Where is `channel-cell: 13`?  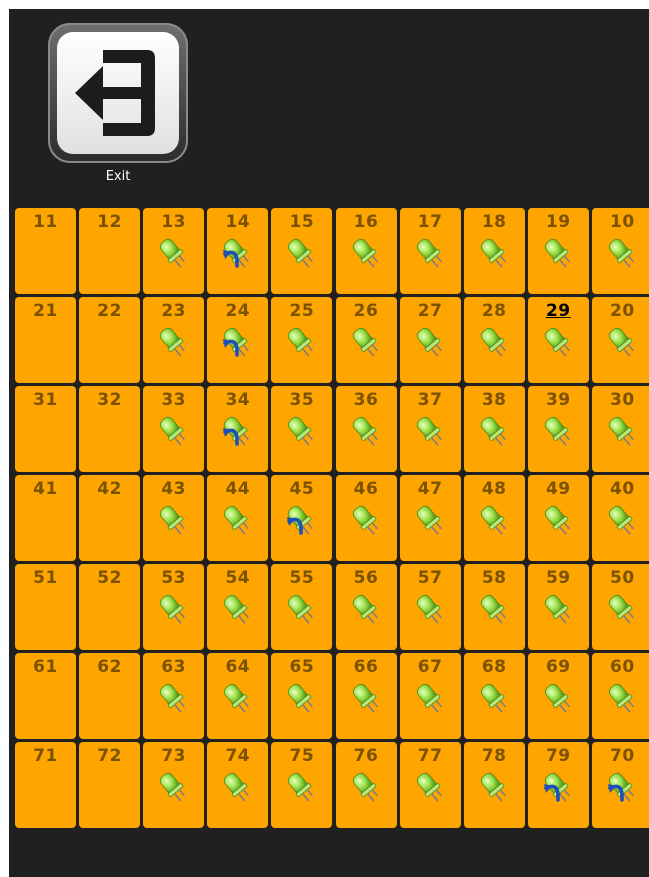
channel-cell: 13 is located at coordinates (174, 251).